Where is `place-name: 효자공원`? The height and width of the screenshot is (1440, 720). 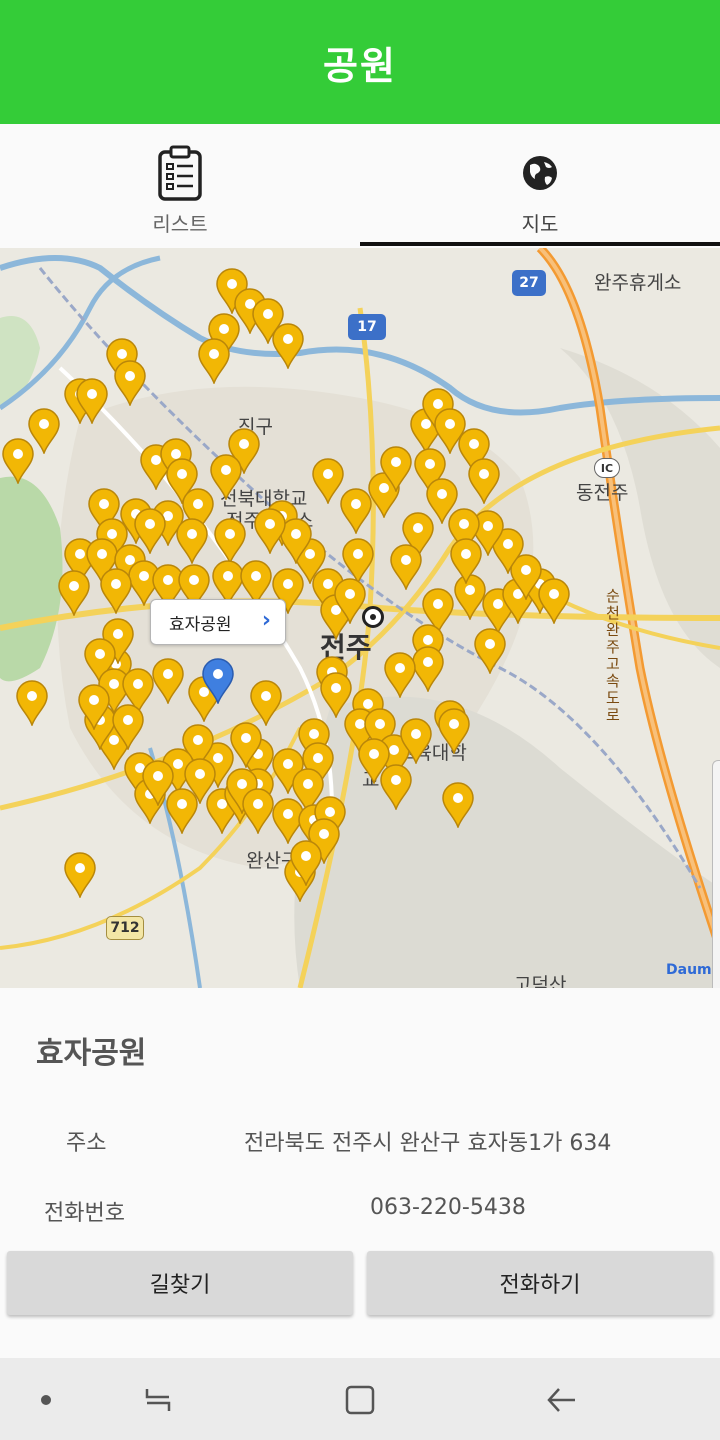 place-name: 효자공원 is located at coordinates (91, 1053).